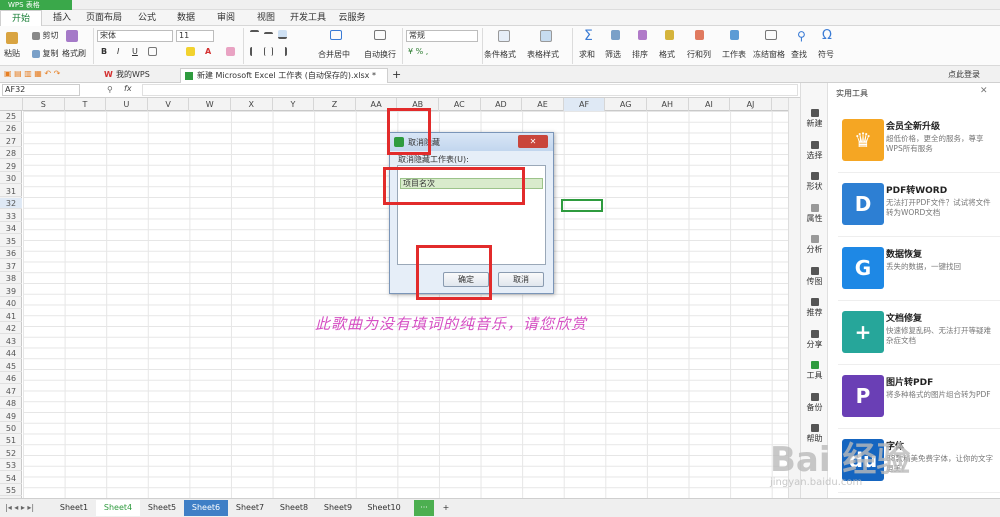 The height and width of the screenshot is (517, 1000). Describe the element at coordinates (32, 73) in the screenshot. I see `quick-access-icons: ▣ ▤ ▥ ▦ ↶ ↷` at that location.